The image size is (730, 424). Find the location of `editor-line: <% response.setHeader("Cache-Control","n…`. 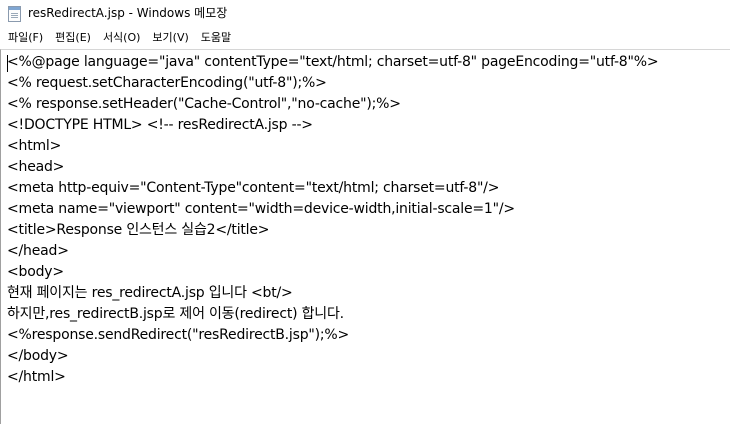

editor-line: <% response.setHeader("Cache-Control","n… is located at coordinates (204, 104).